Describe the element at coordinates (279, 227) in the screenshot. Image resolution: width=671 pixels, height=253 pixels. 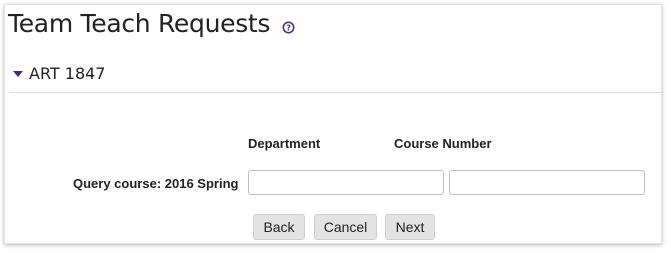
I see `back-button: Back` at that location.